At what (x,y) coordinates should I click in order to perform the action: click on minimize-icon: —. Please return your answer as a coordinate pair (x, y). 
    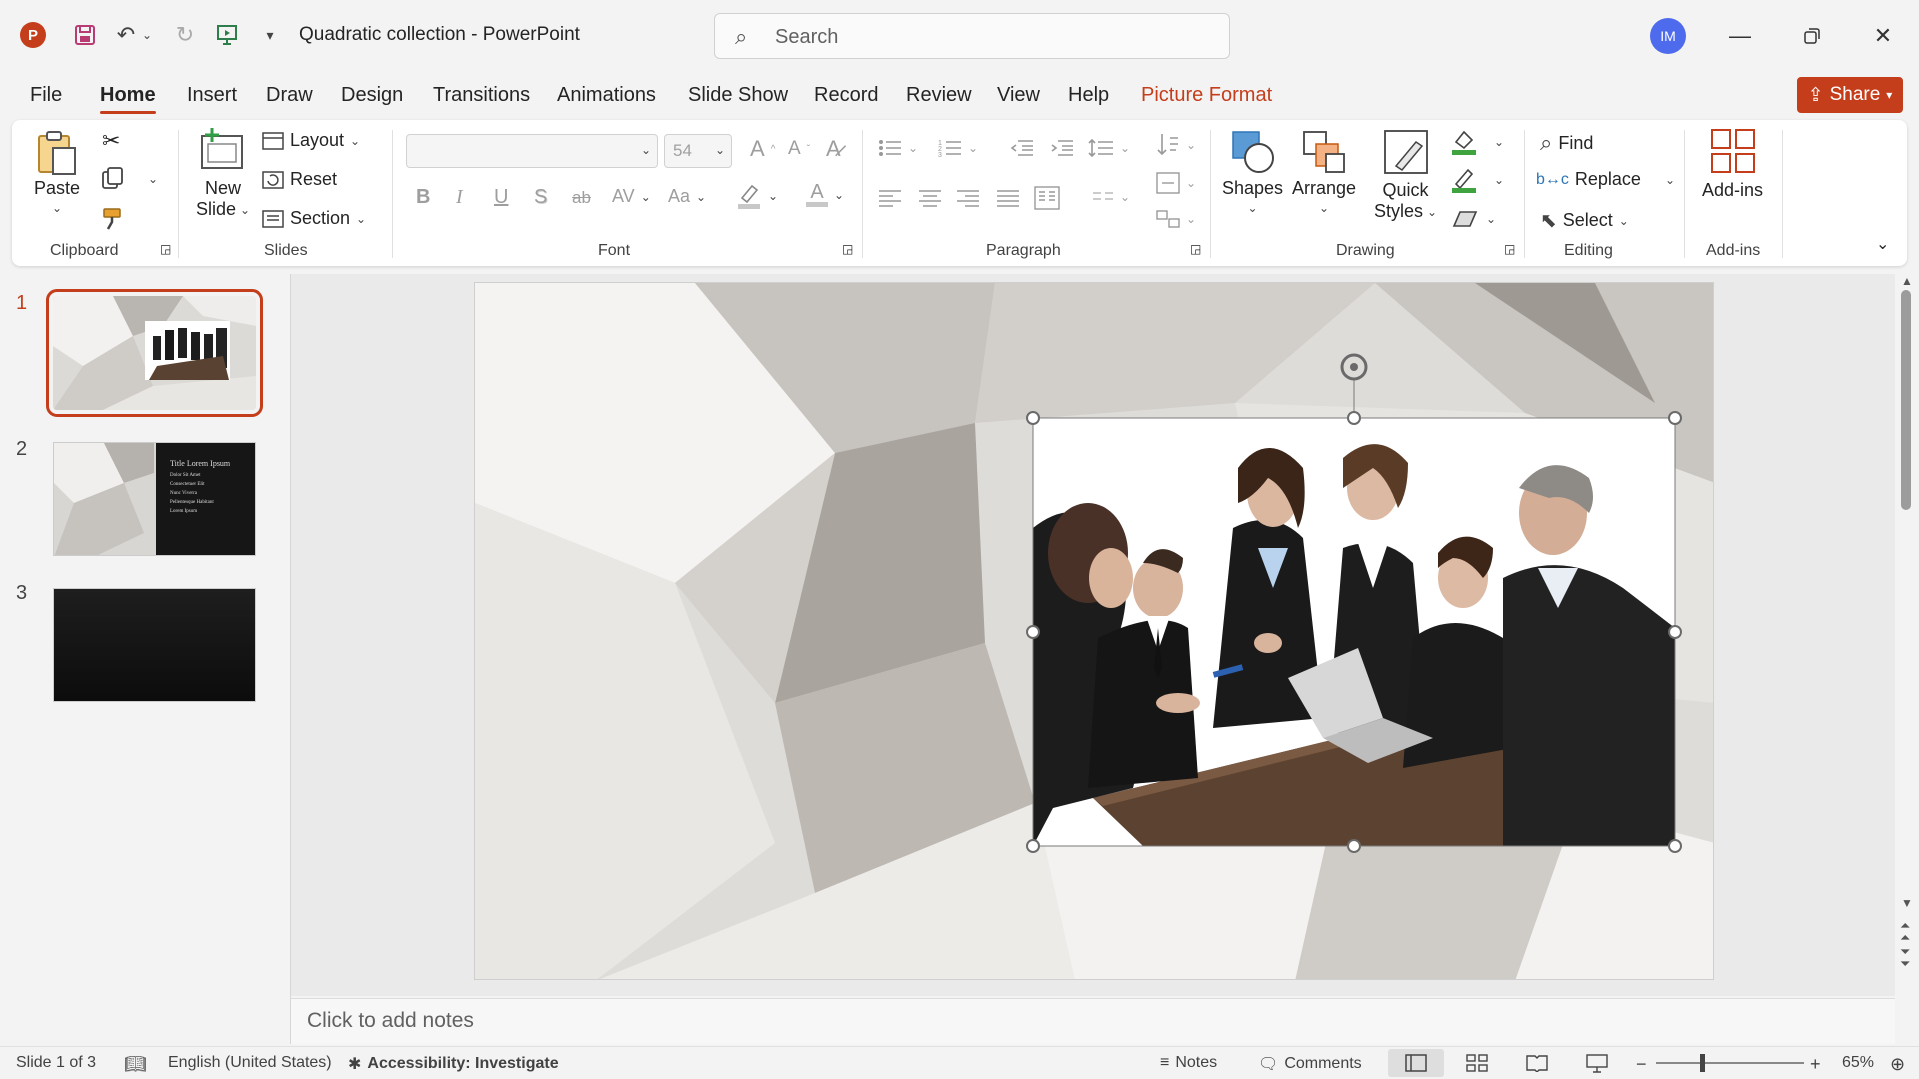
    Looking at the image, I should click on (1740, 36).